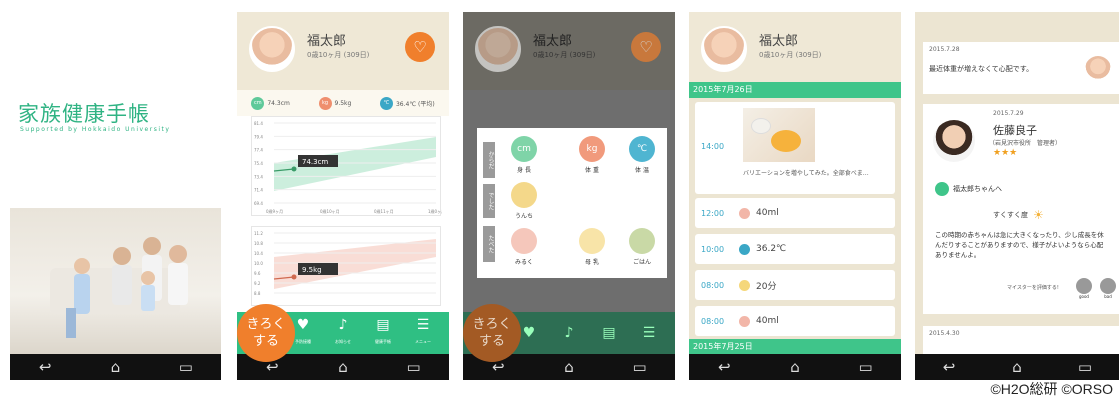 Image resolution: width=1119 pixels, height=401 pixels. What do you see at coordinates (270, 103) in the screenshot?
I see `height-stat: cm 74.3cm` at bounding box center [270, 103].